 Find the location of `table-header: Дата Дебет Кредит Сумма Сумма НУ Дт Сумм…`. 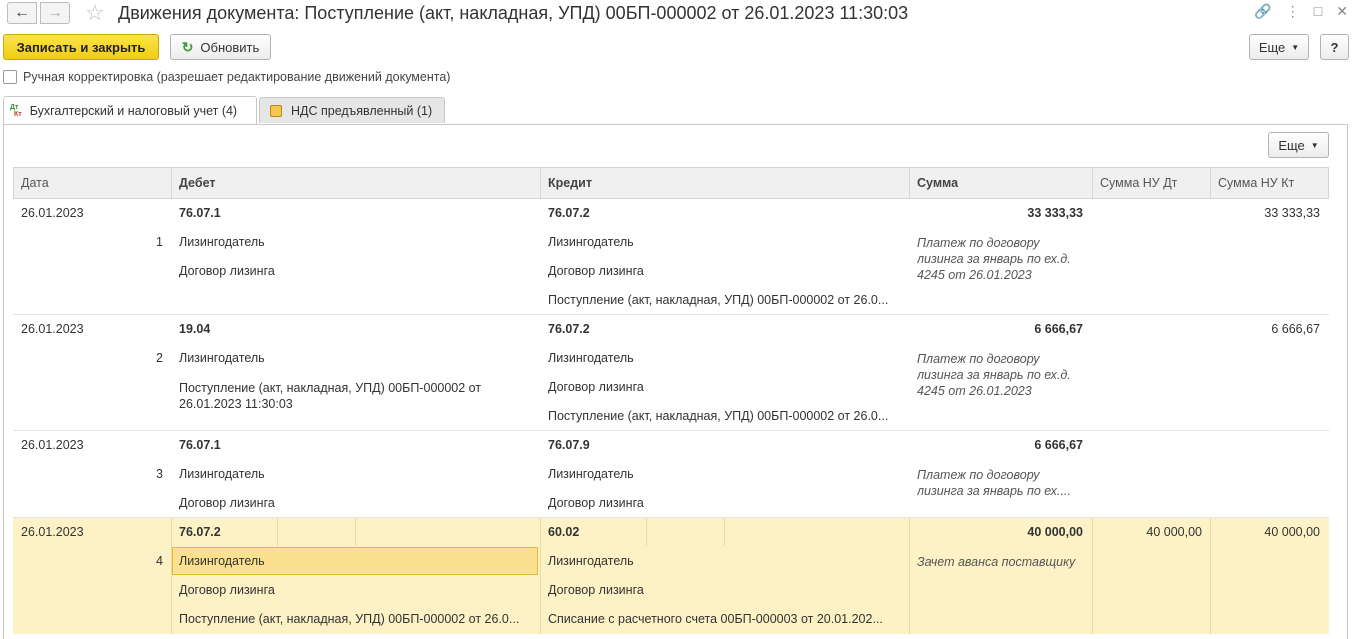

table-header: Дата Дебет Кредит Сумма Сумма НУ Дт Сумм… is located at coordinates (671, 183).